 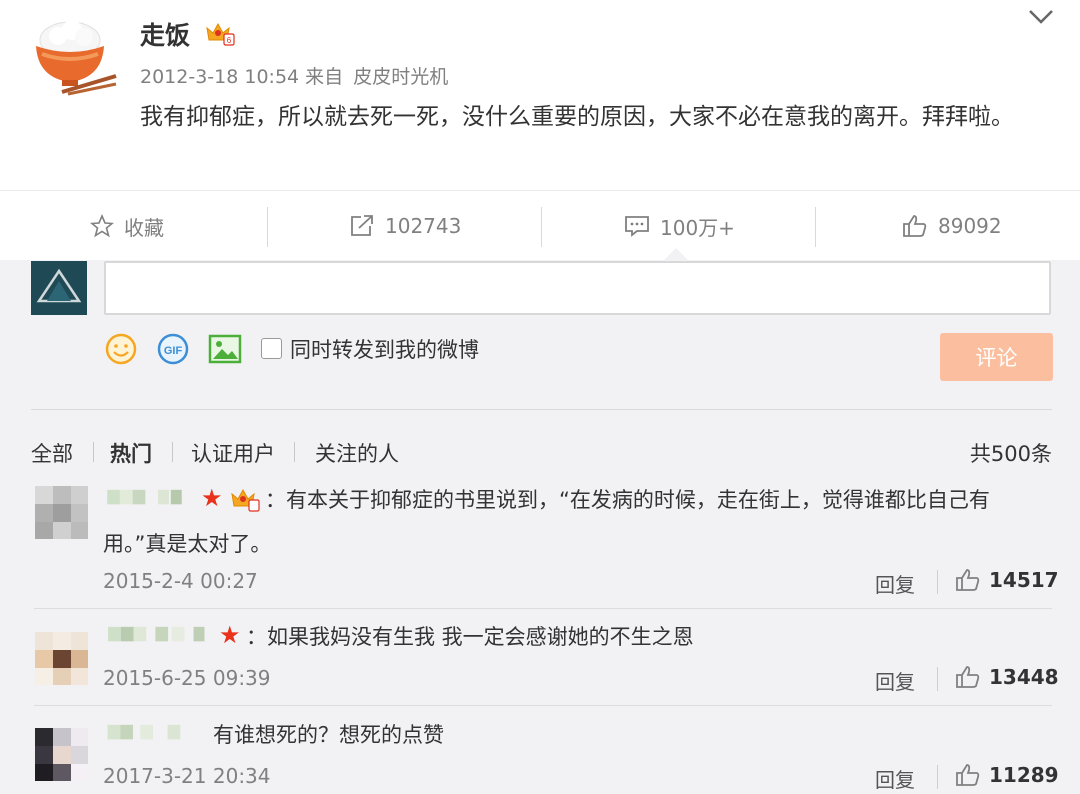 What do you see at coordinates (271, 348) in the screenshot?
I see `repost-checkbox` at bounding box center [271, 348].